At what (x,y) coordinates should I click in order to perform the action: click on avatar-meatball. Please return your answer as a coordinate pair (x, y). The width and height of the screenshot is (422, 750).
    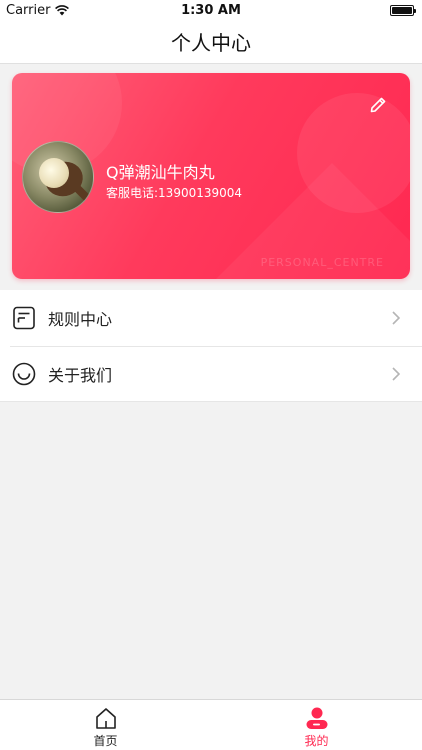
    Looking at the image, I should click on (54, 173).